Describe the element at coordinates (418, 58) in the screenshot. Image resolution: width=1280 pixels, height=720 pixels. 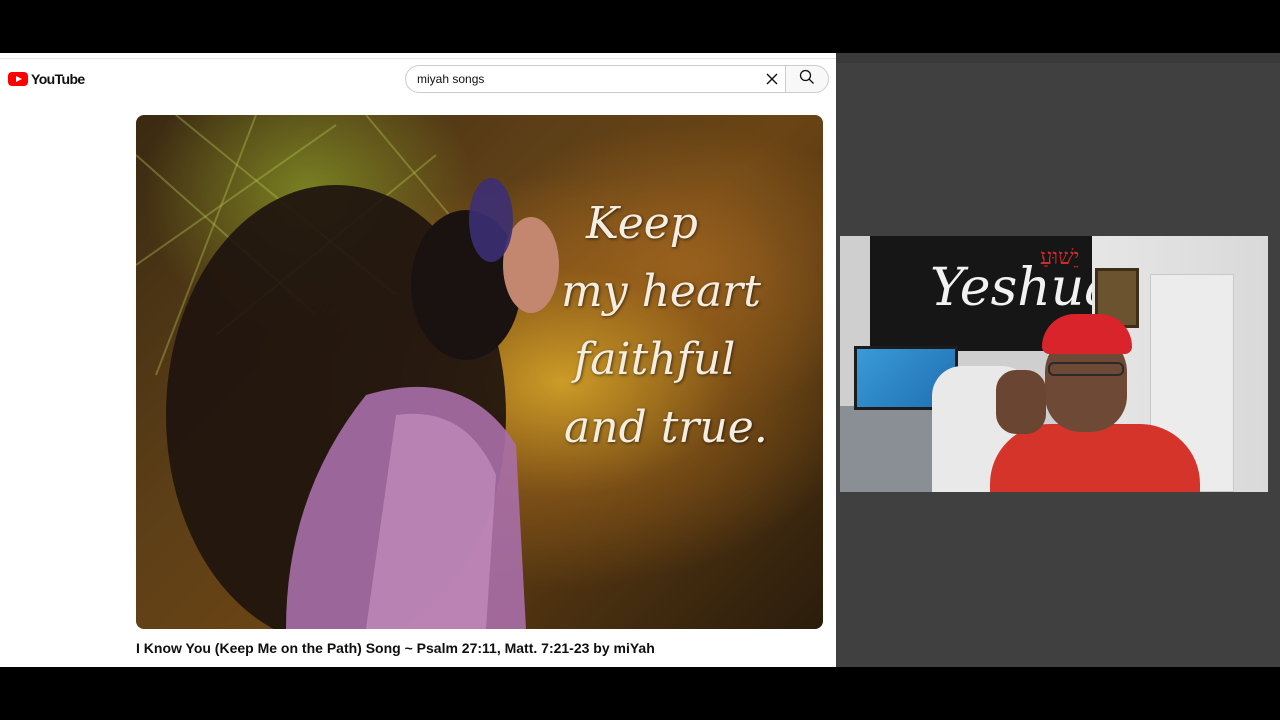
I see `top-divider` at that location.